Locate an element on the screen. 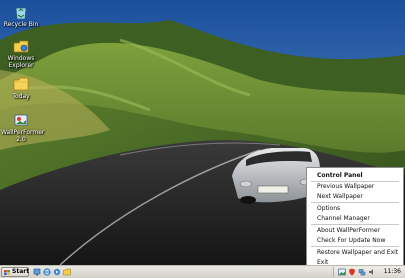 This screenshot has height=278, width=405. recycle-bin-icon is located at coordinates (21, 13).